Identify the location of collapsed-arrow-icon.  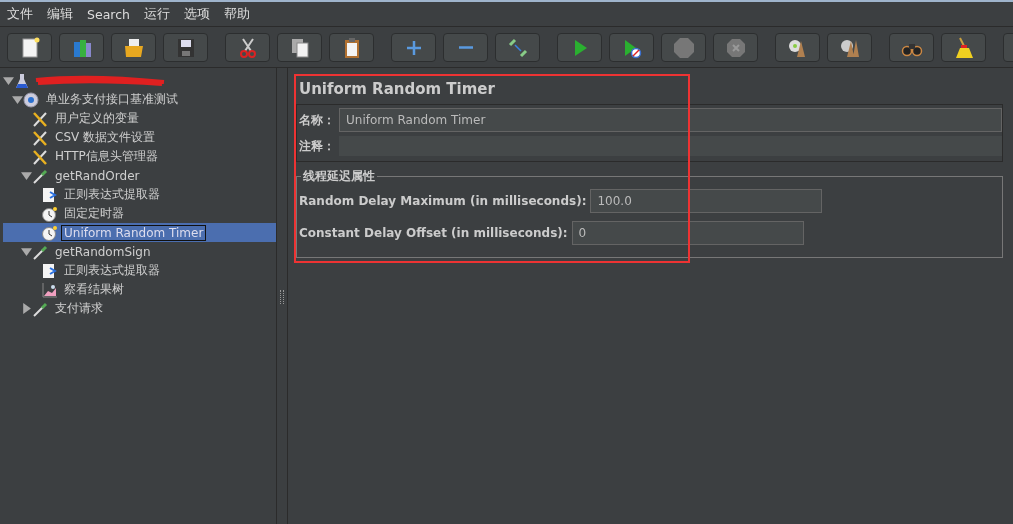
(26, 308).